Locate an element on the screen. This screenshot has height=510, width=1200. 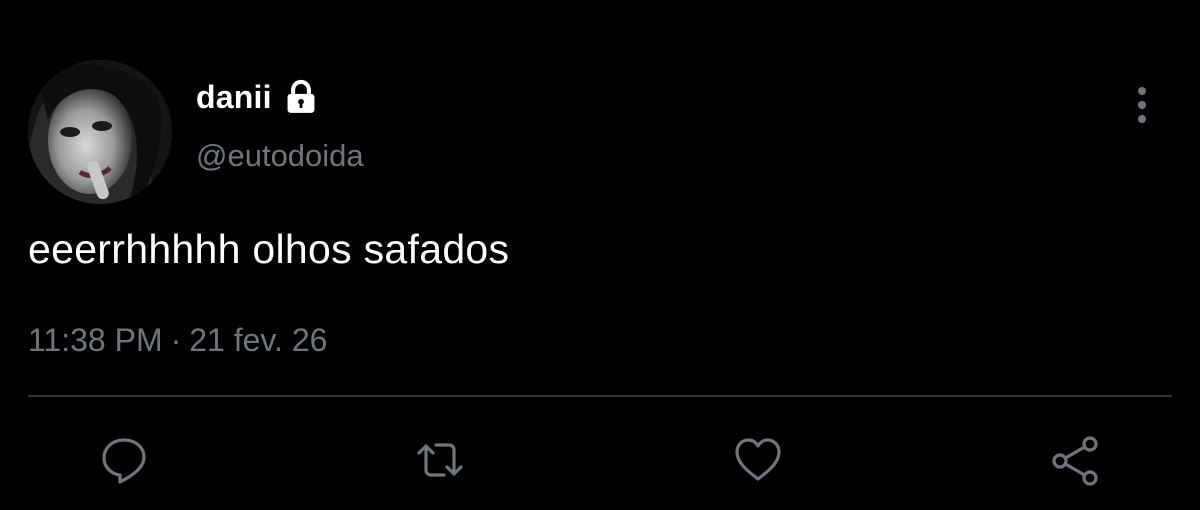
share-icon is located at coordinates (1075, 461).